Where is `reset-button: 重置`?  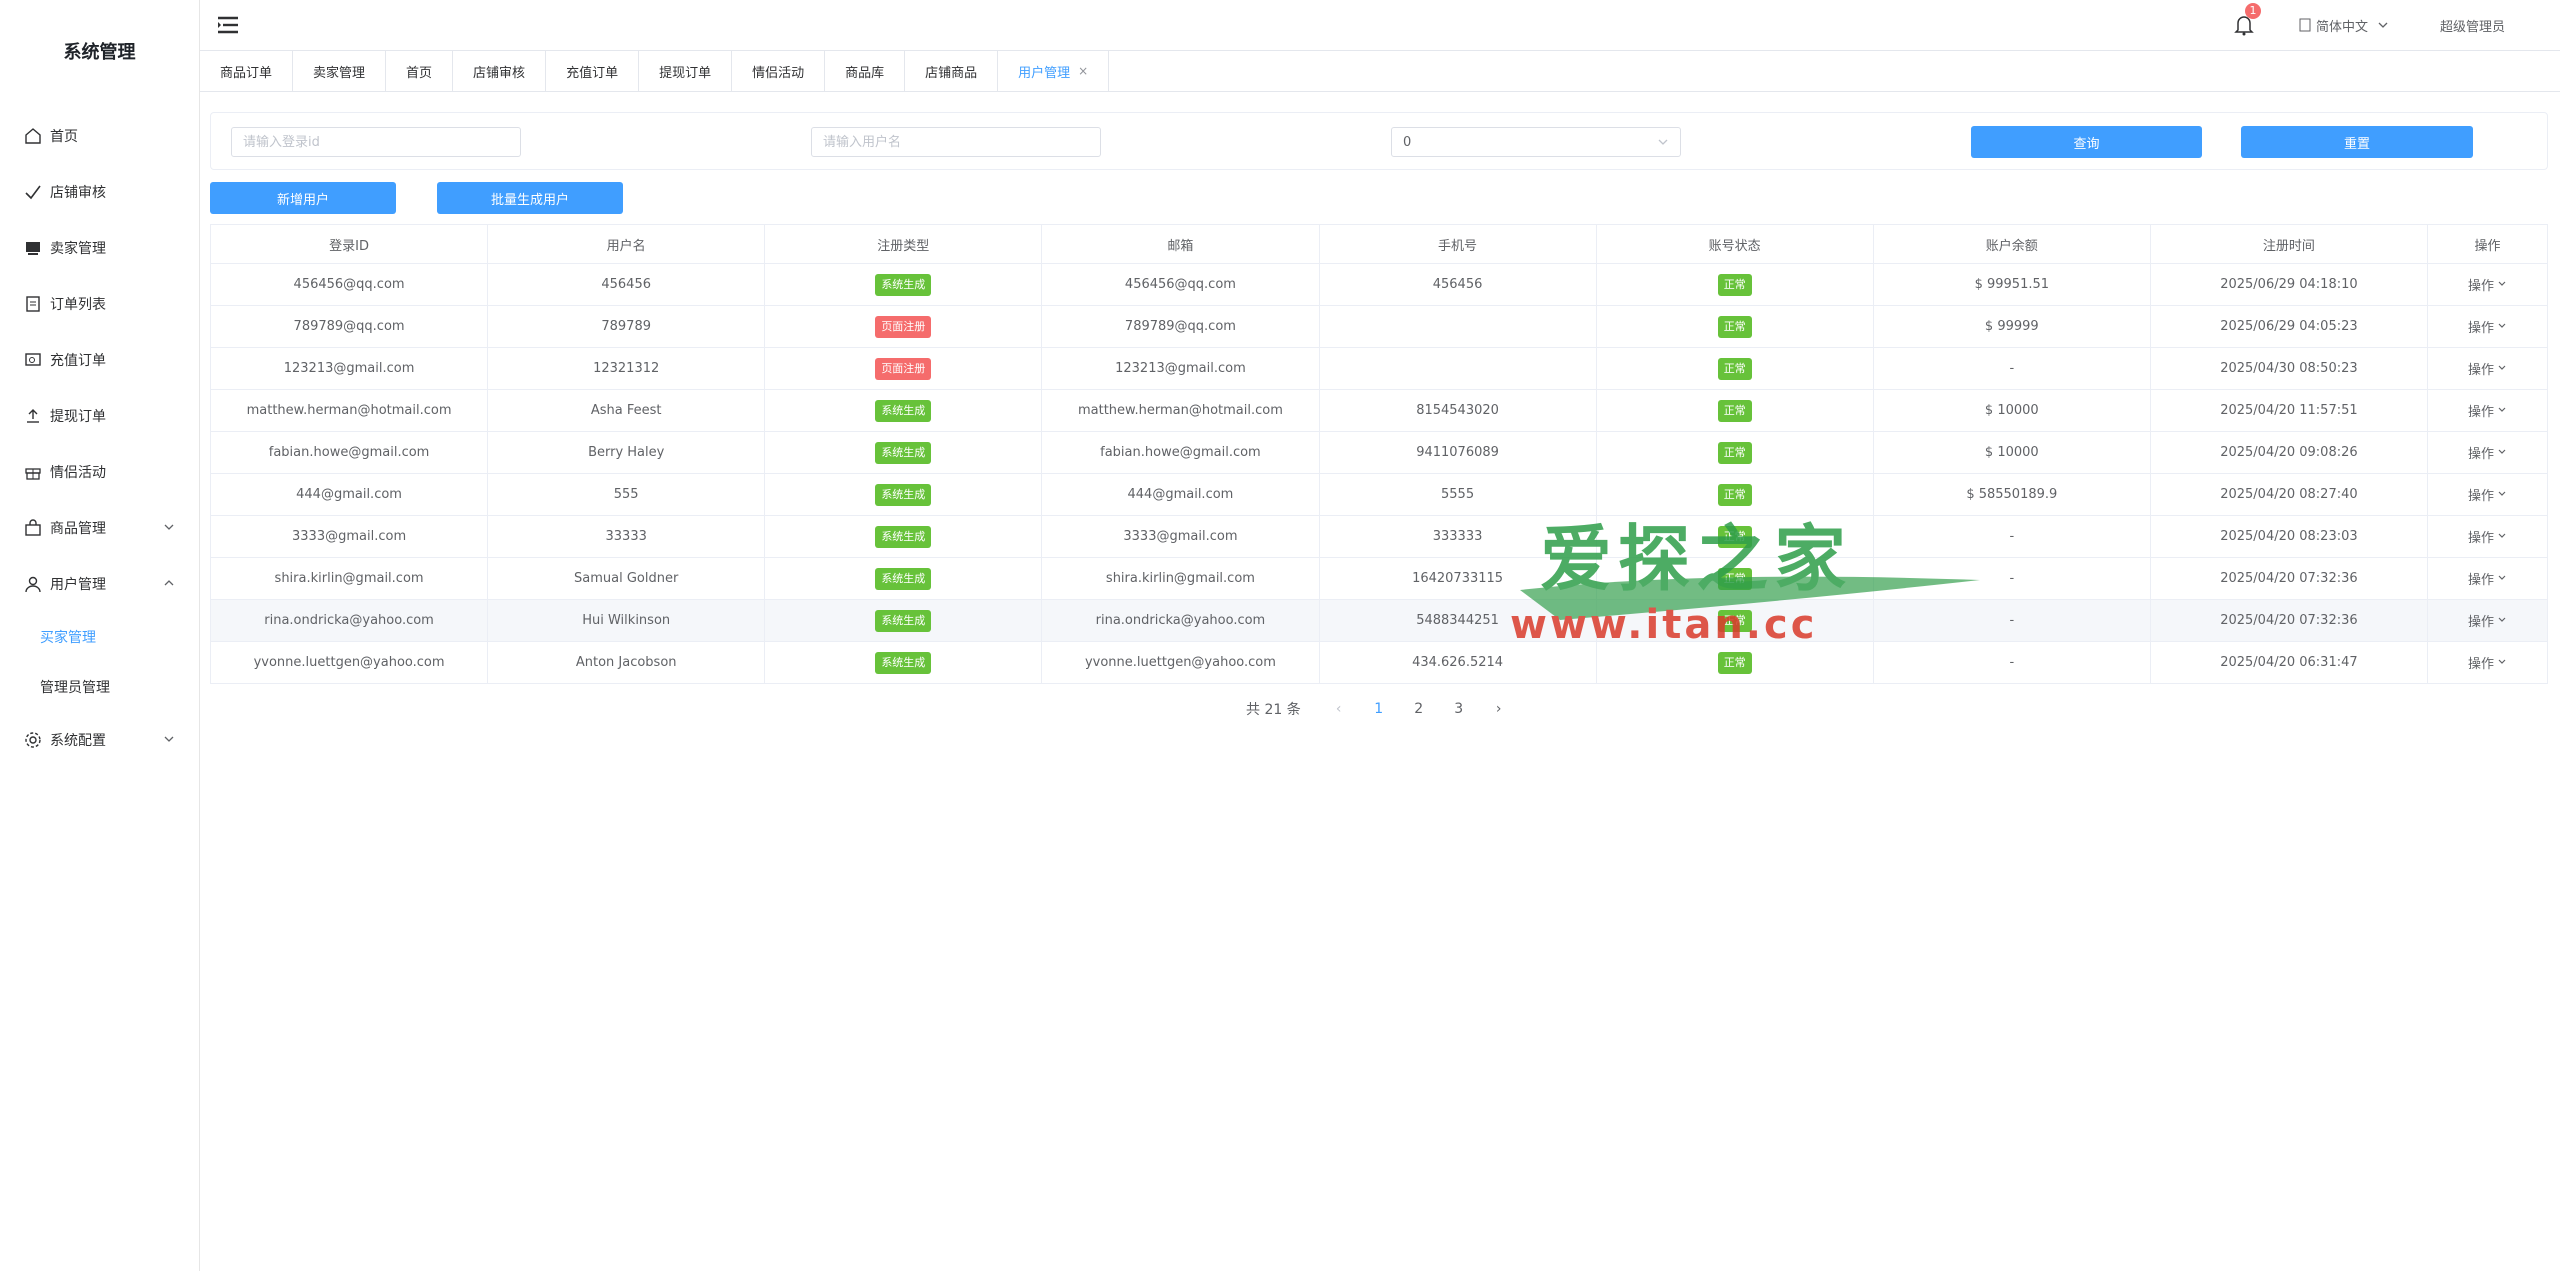 reset-button: 重置 is located at coordinates (2357, 142).